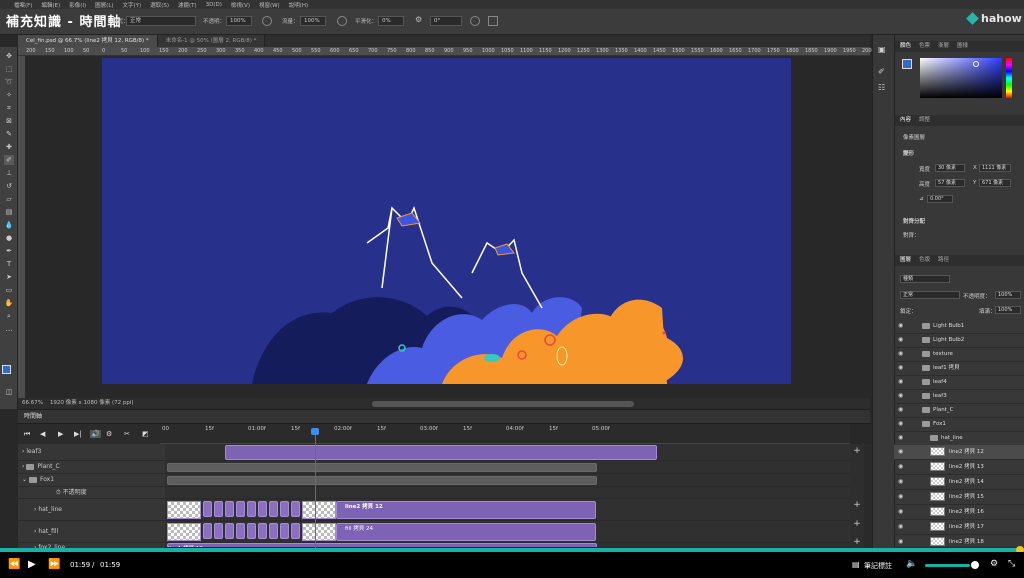  Describe the element at coordinates (947, 565) in the screenshot. I see `volume-slider` at that location.